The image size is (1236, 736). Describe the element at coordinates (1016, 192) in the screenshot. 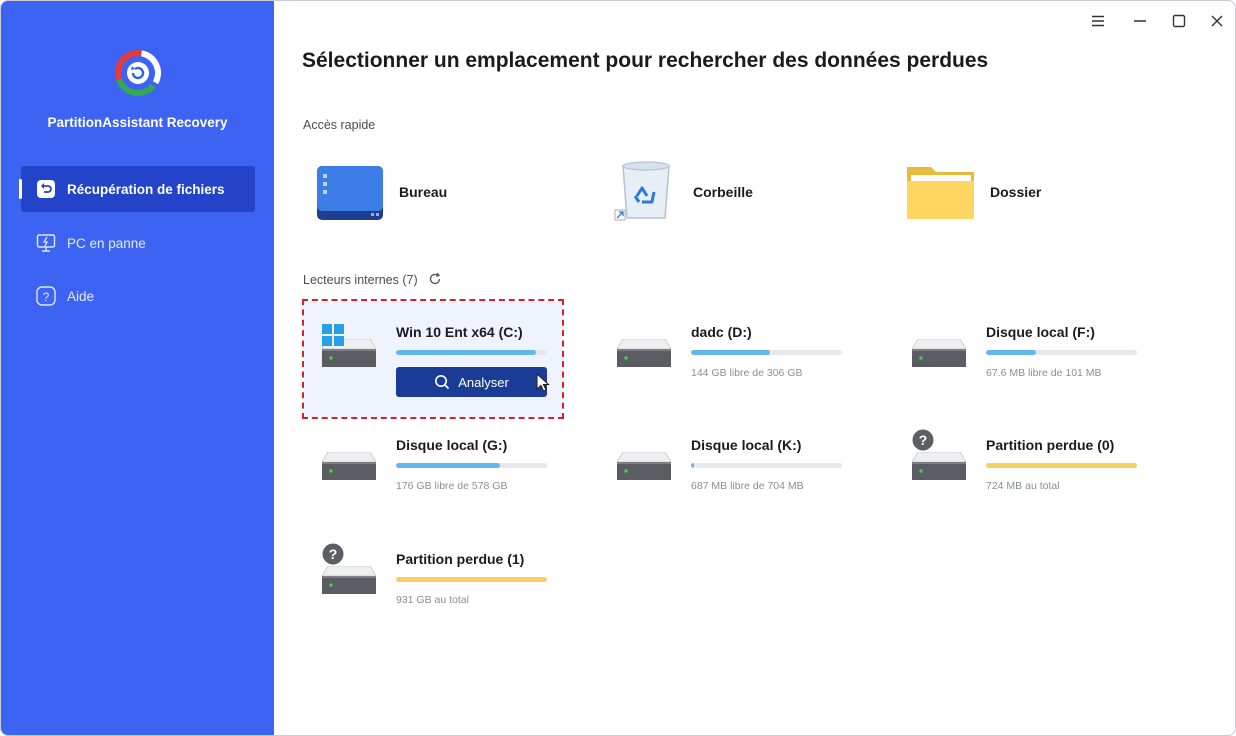

I see `quick-item-label: Dossier` at that location.